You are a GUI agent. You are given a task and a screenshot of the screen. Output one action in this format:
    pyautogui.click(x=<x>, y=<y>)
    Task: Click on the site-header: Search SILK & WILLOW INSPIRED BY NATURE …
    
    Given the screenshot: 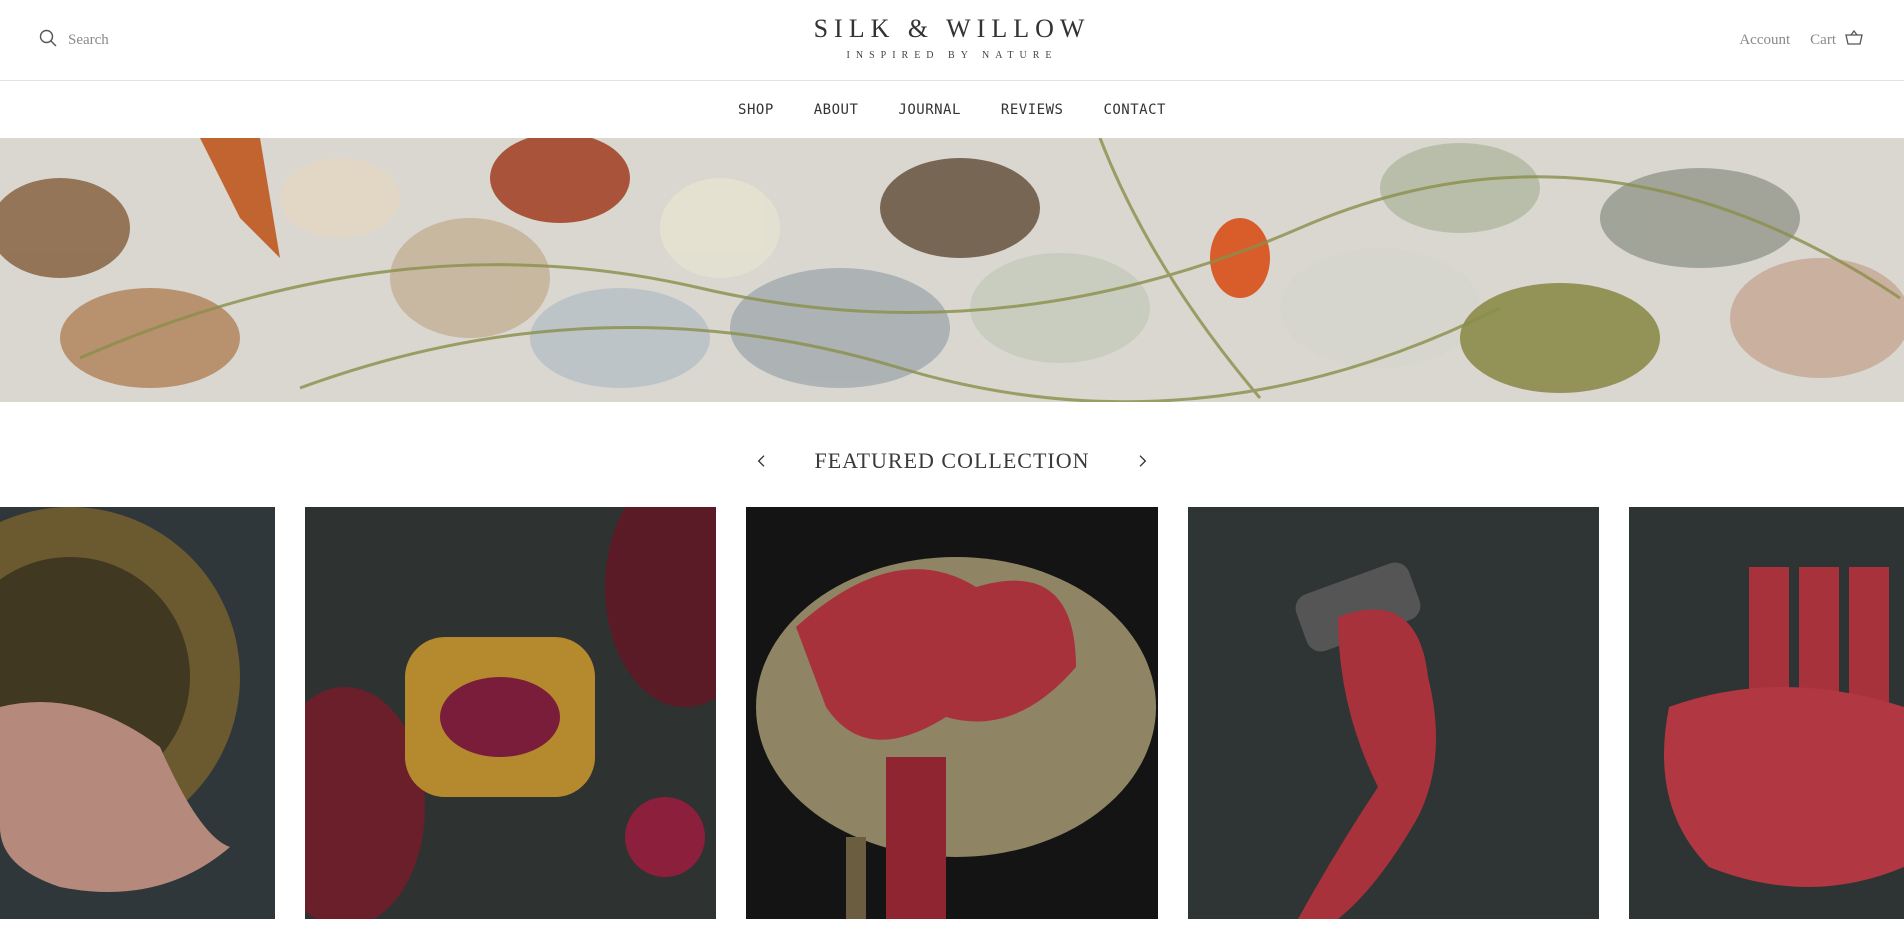 What is the action you would take?
    pyautogui.click(x=952, y=40)
    